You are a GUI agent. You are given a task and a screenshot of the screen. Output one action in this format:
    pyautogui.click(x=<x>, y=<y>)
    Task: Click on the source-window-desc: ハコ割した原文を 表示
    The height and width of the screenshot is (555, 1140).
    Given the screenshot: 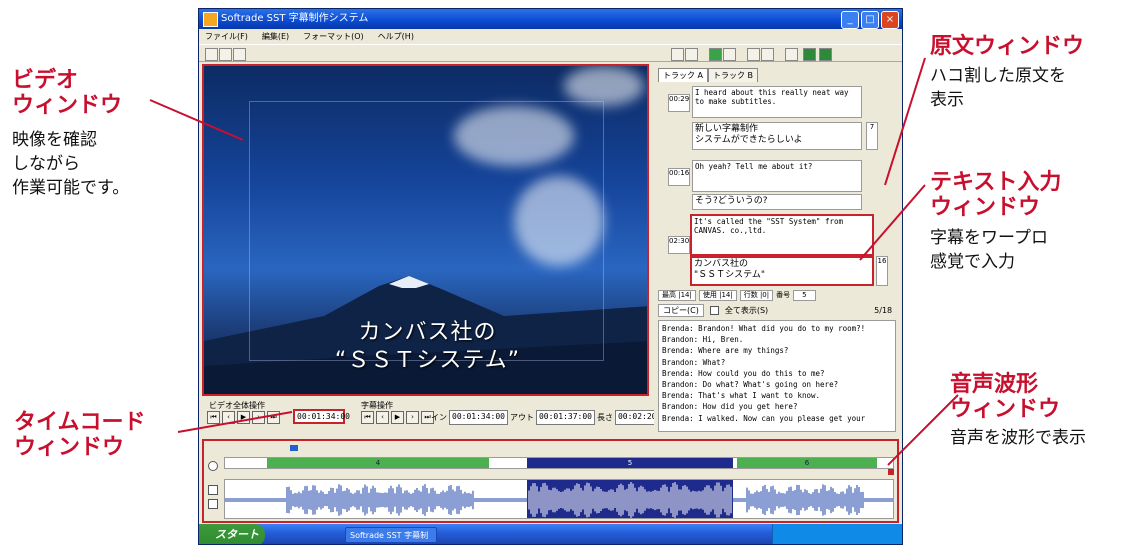 What is the action you would take?
    pyautogui.click(x=998, y=88)
    